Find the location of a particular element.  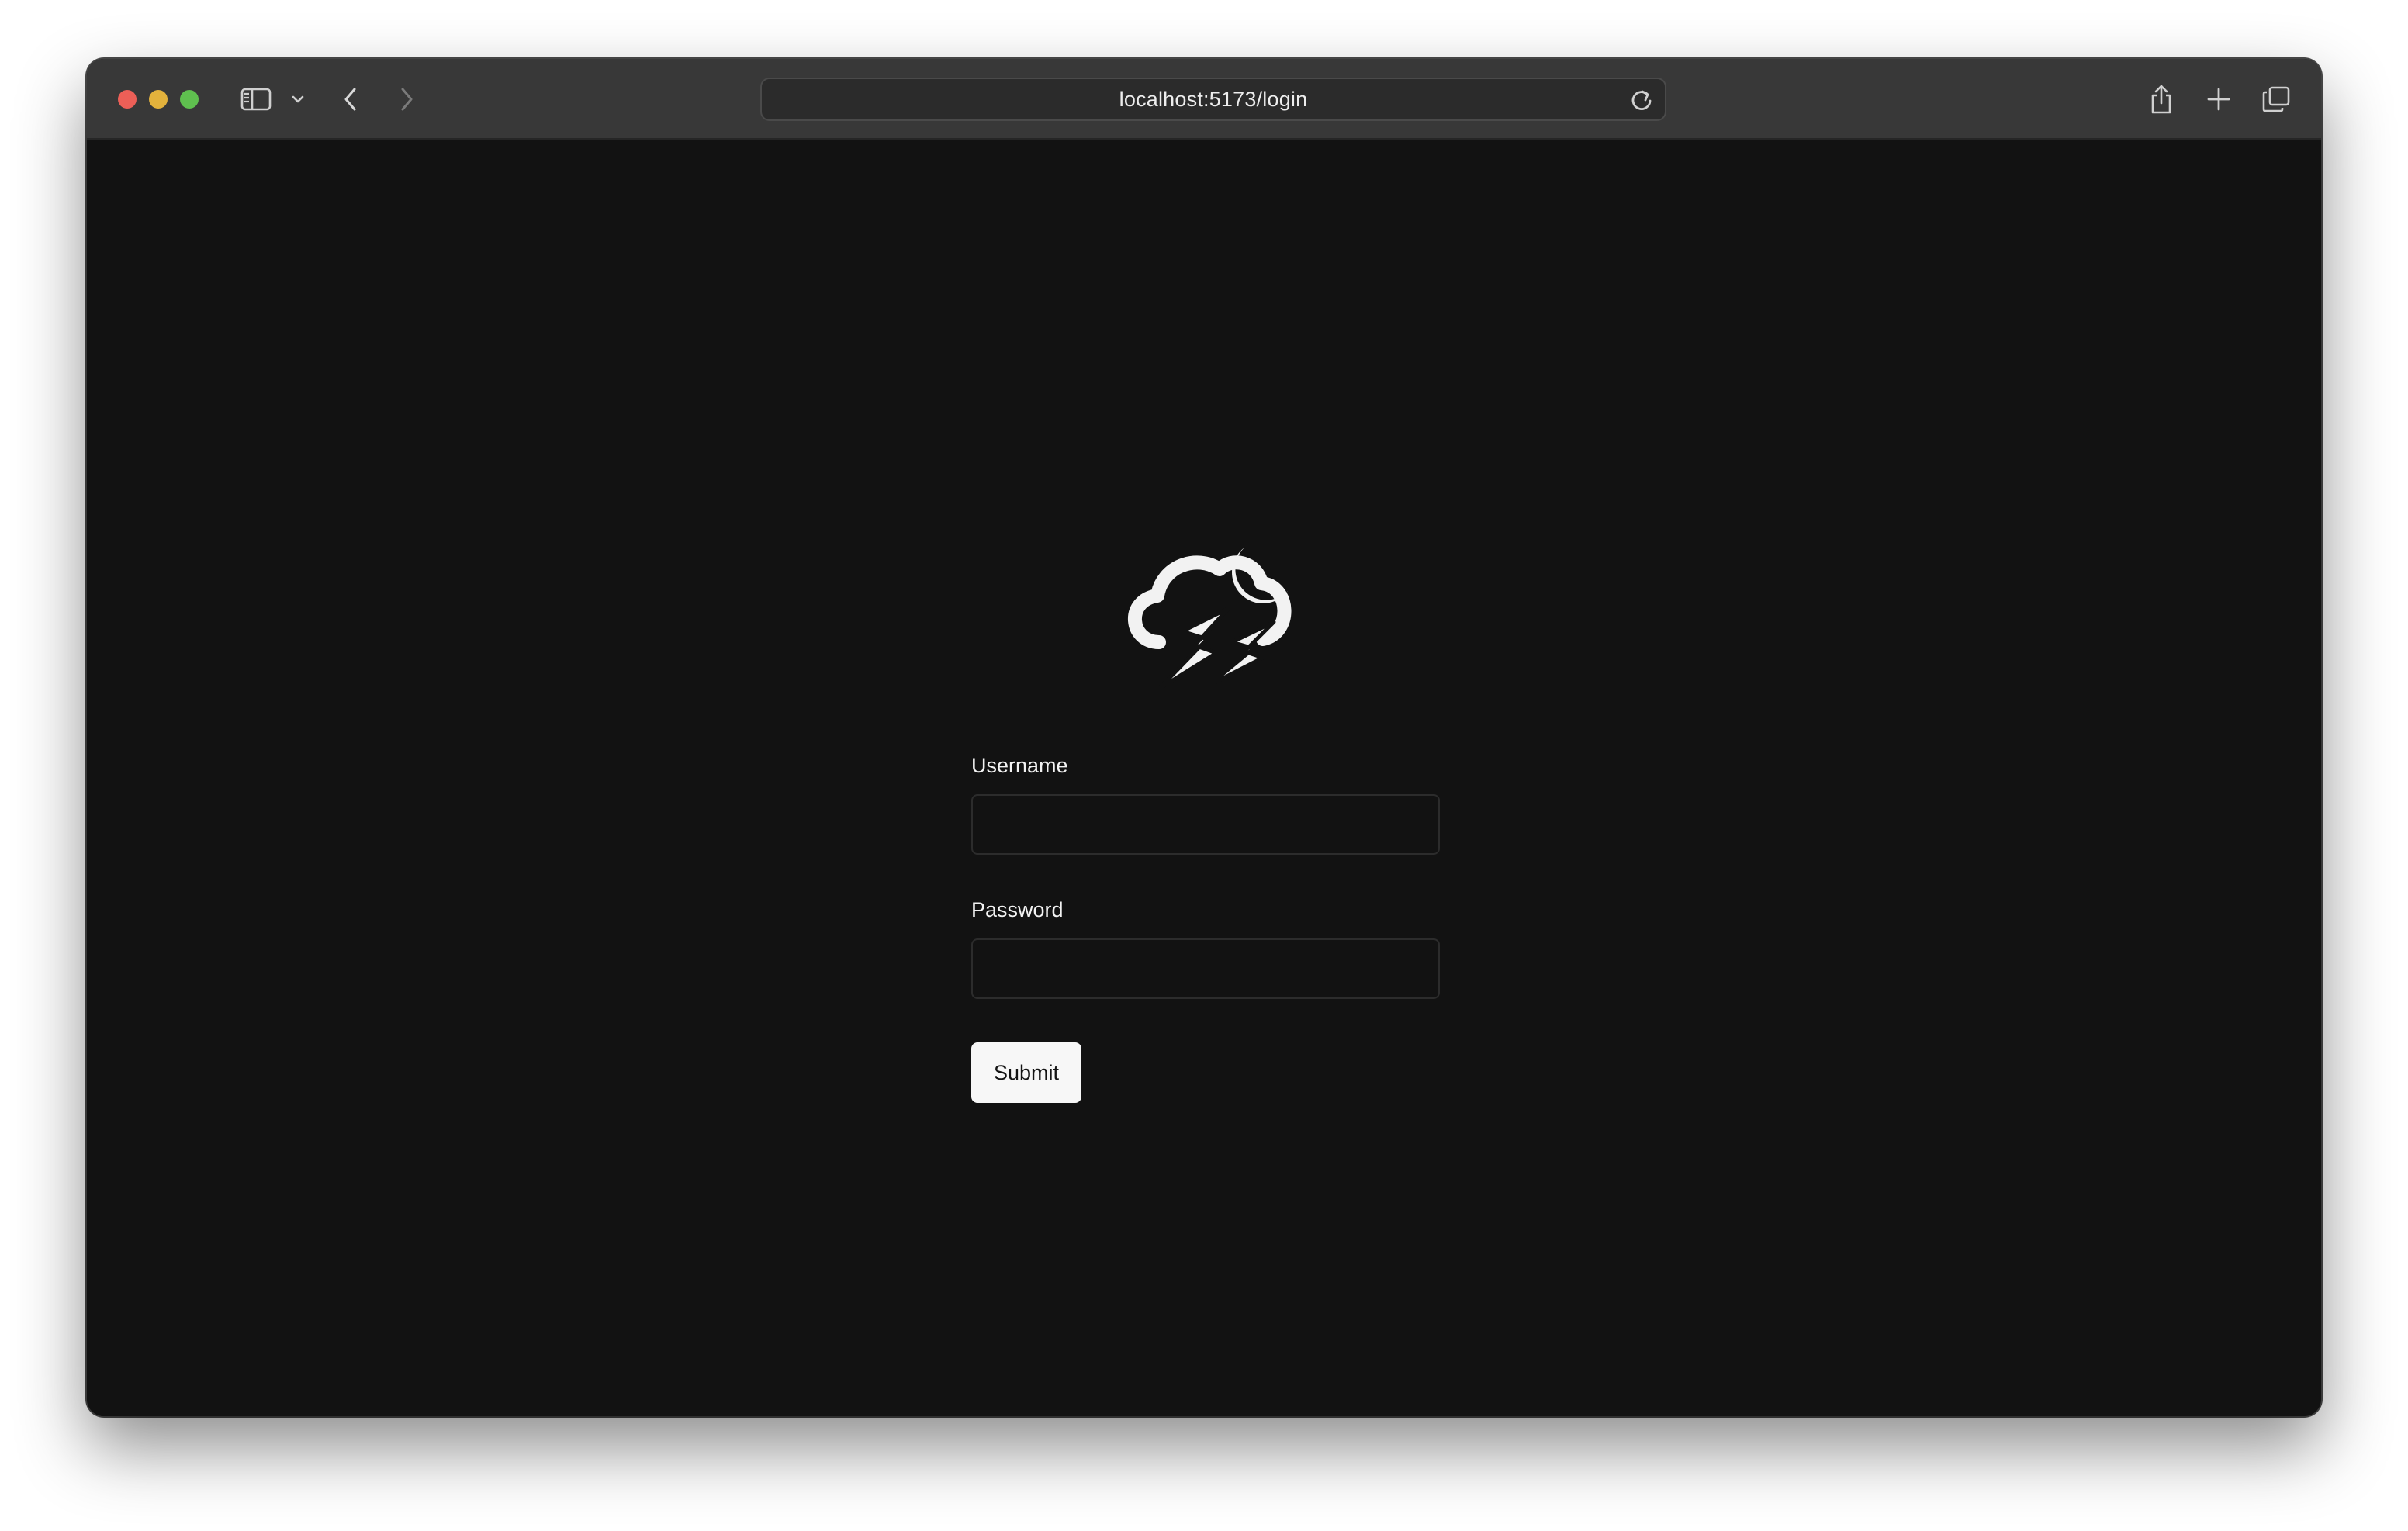

address-bar: localhost:5173/login is located at coordinates (1213, 99).